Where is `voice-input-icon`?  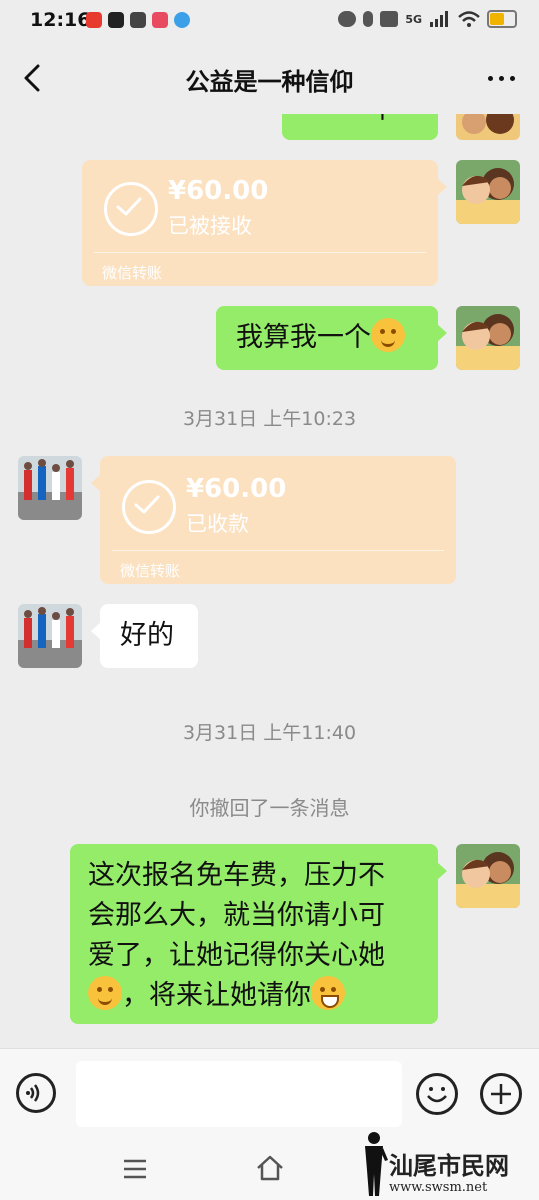 voice-input-icon is located at coordinates (36, 1093).